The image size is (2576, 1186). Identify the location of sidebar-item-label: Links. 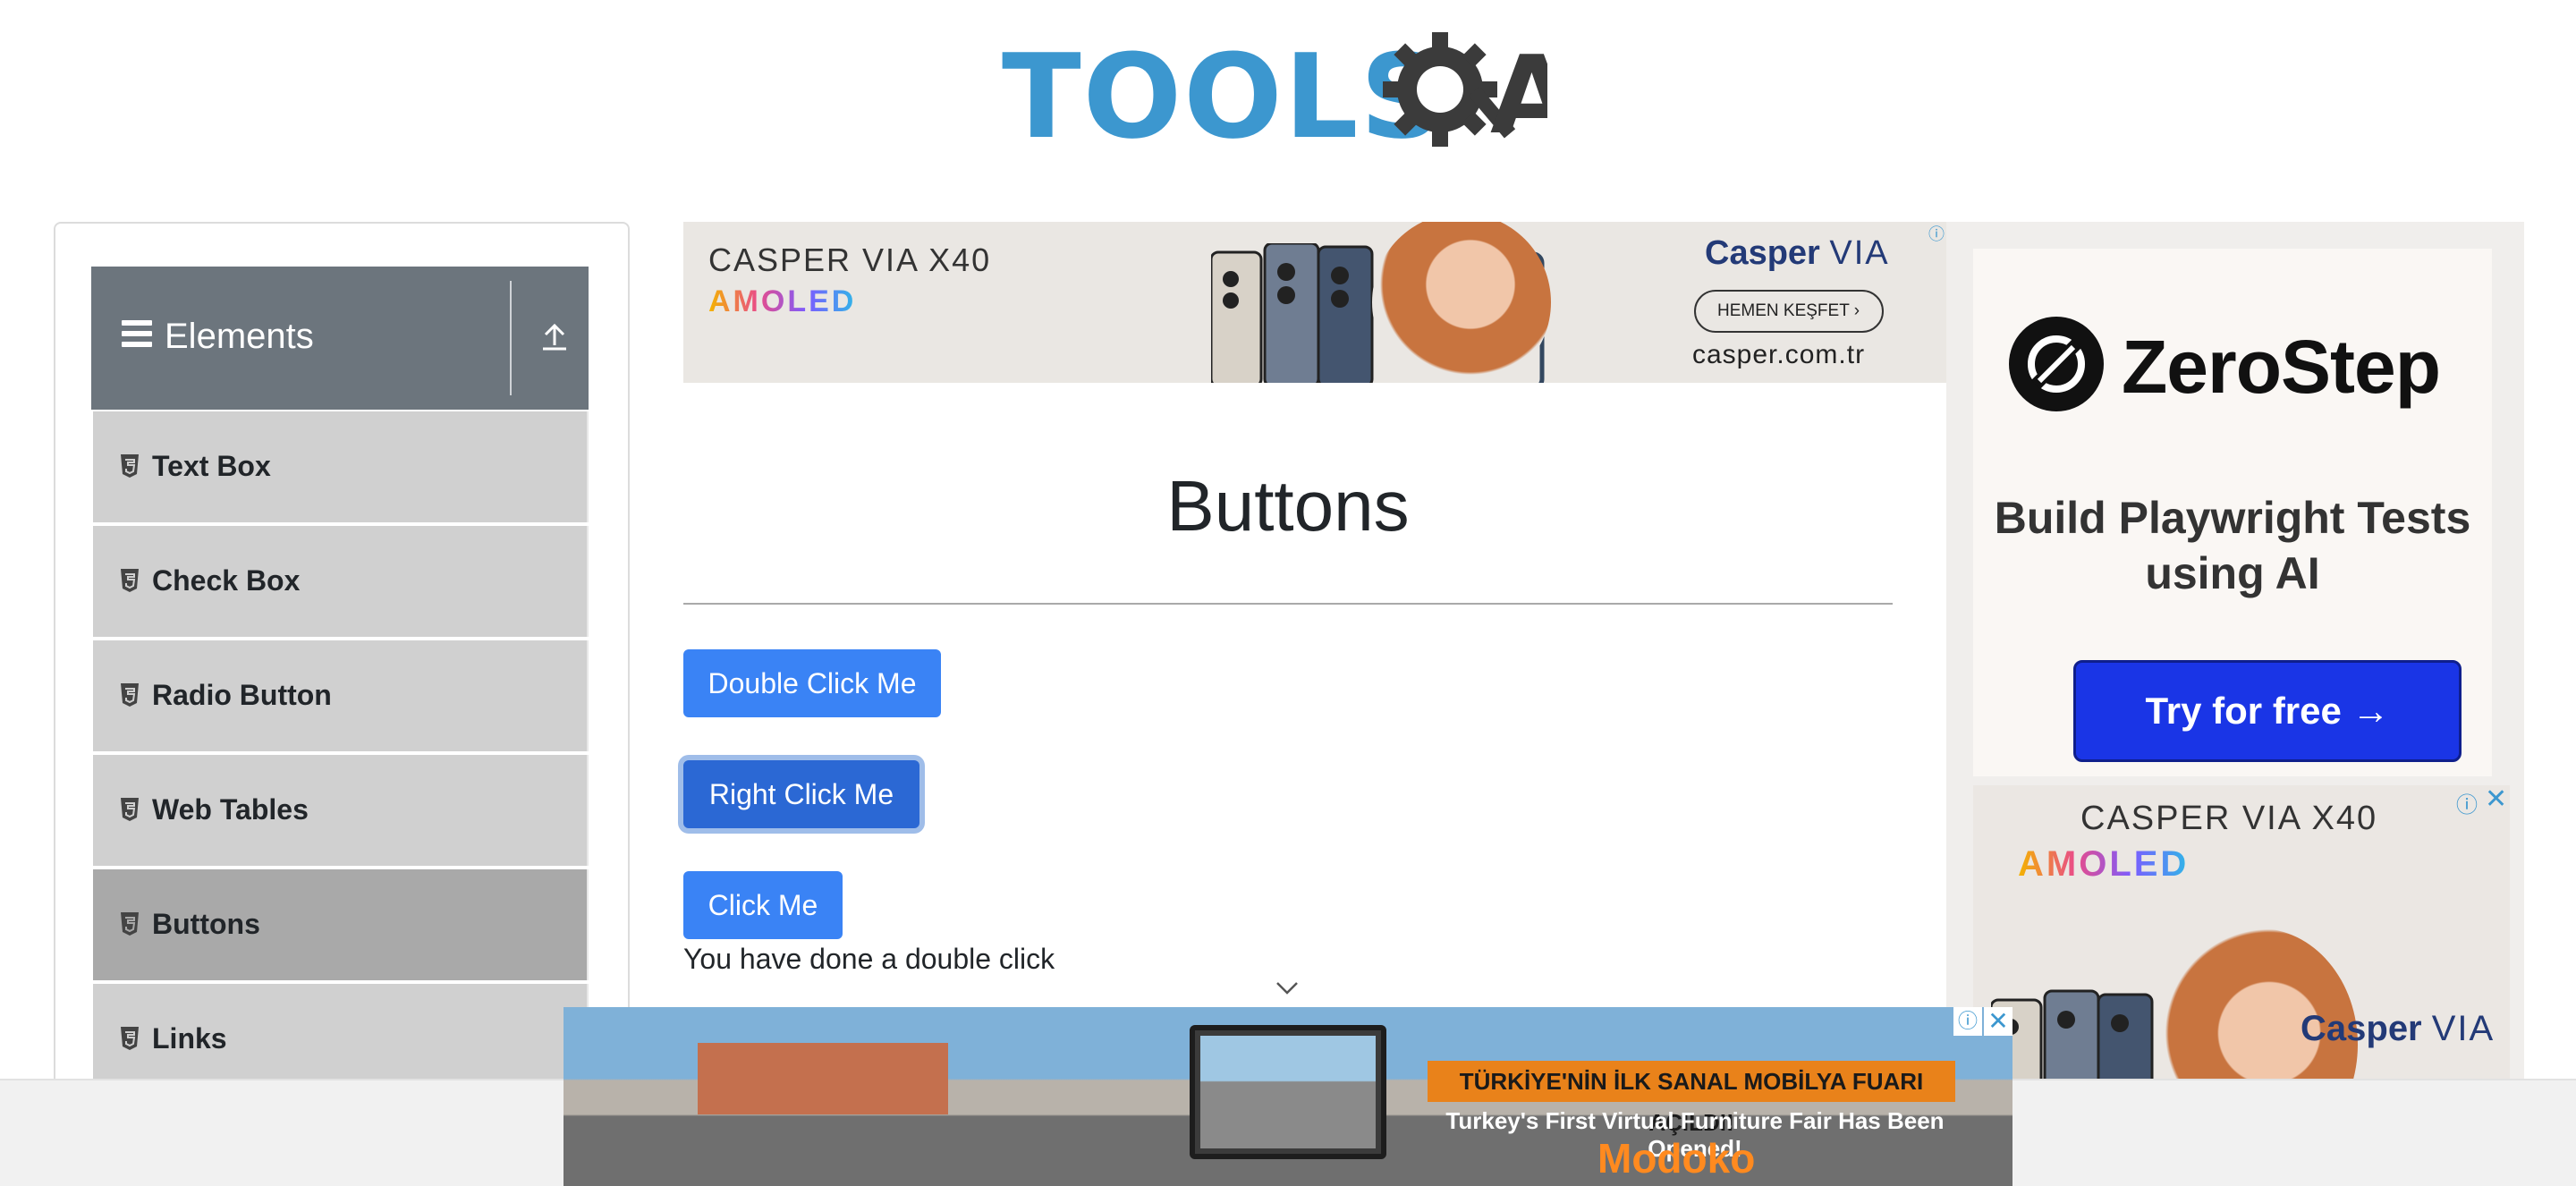
(189, 1038).